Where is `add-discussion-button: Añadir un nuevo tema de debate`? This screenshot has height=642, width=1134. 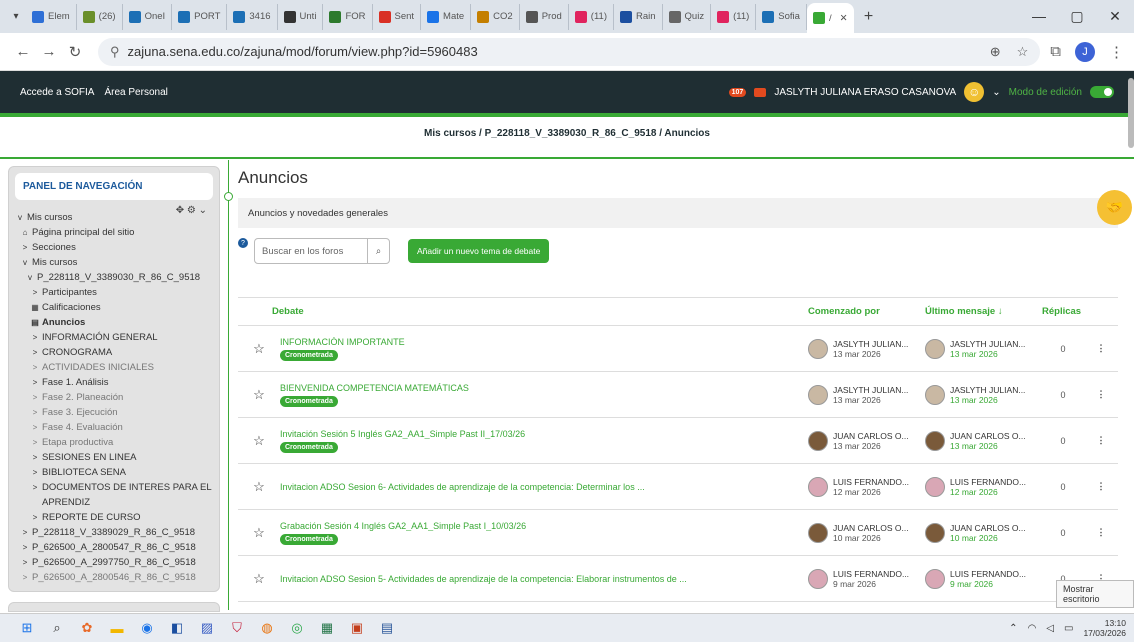
add-discussion-button: Añadir un nuevo tema de debate is located at coordinates (479, 251).